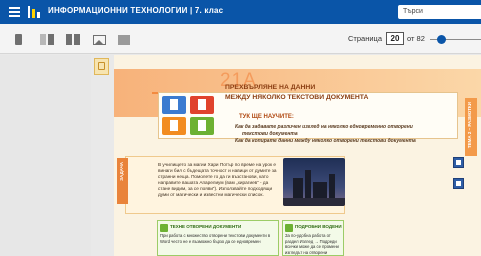 The width and height of the screenshot is (481, 256). Describe the element at coordinates (206, 226) in the screenshot. I see `info-box-title: ТЕХНЕ ОТВОРЕНИ ДОКУМЕНТИ` at that location.